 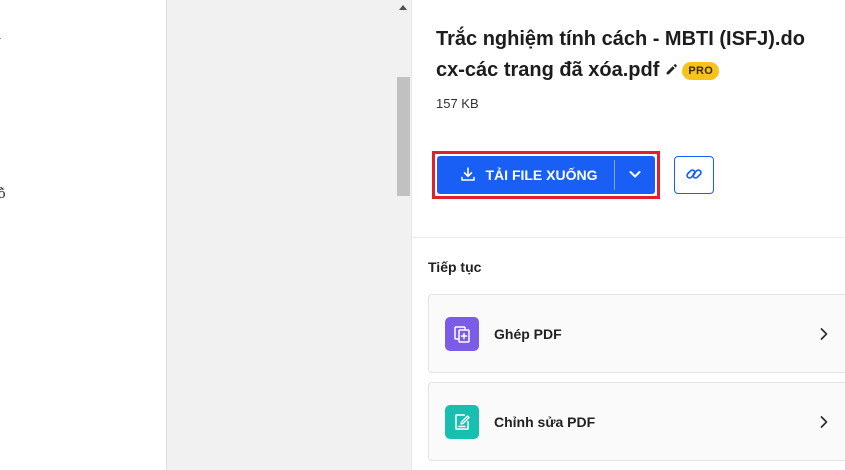 What do you see at coordinates (457, 103) in the screenshot?
I see `file-size: 157 KB` at bounding box center [457, 103].